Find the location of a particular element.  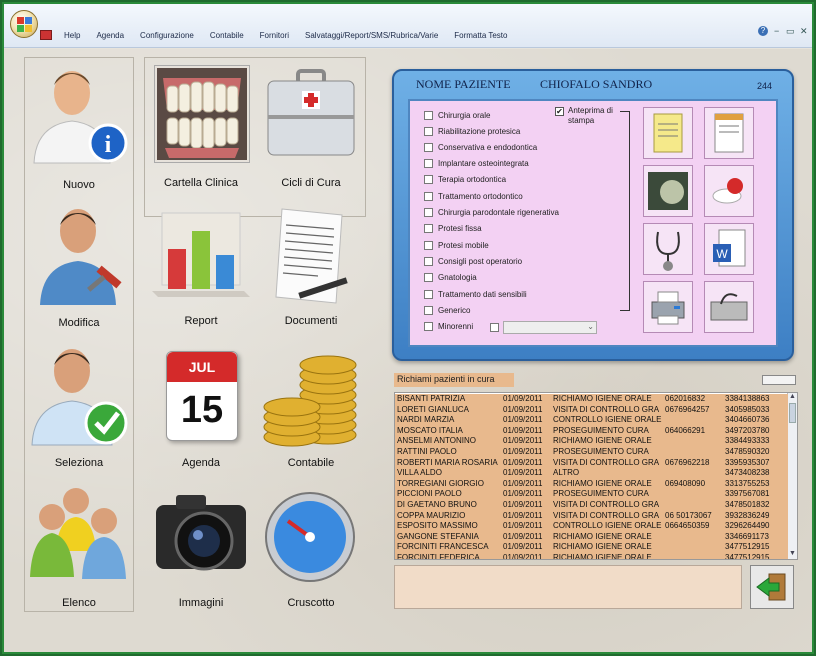

print-stethoscope-button is located at coordinates (668, 249).